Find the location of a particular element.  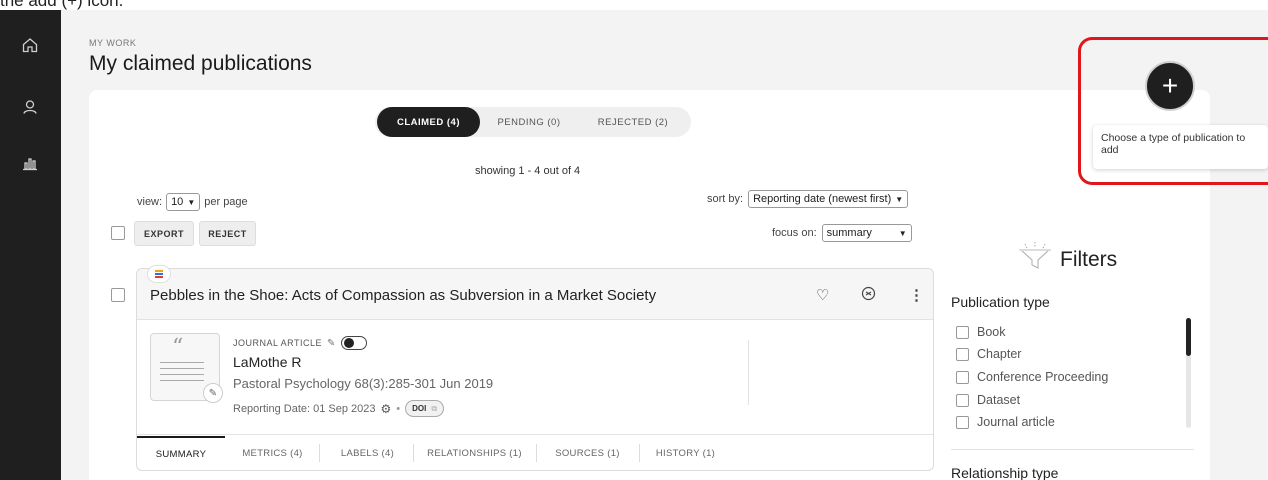

reporting-date: Reporting Date: 01 Sep 2023 is located at coordinates (304, 408).